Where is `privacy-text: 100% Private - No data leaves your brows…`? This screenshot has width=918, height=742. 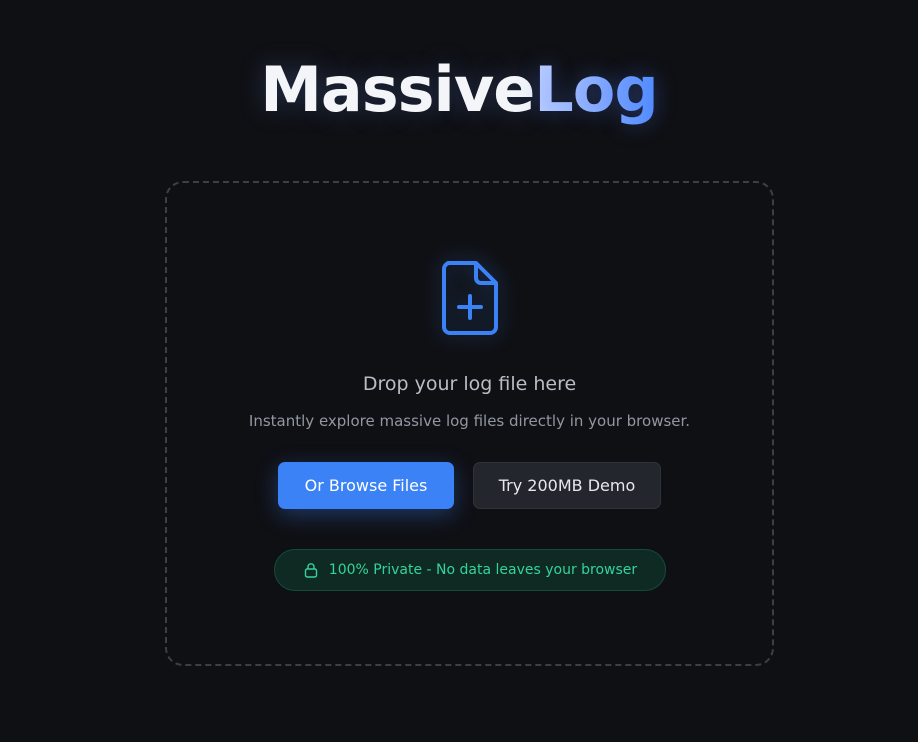 privacy-text: 100% Private - No data leaves your brows… is located at coordinates (483, 570).